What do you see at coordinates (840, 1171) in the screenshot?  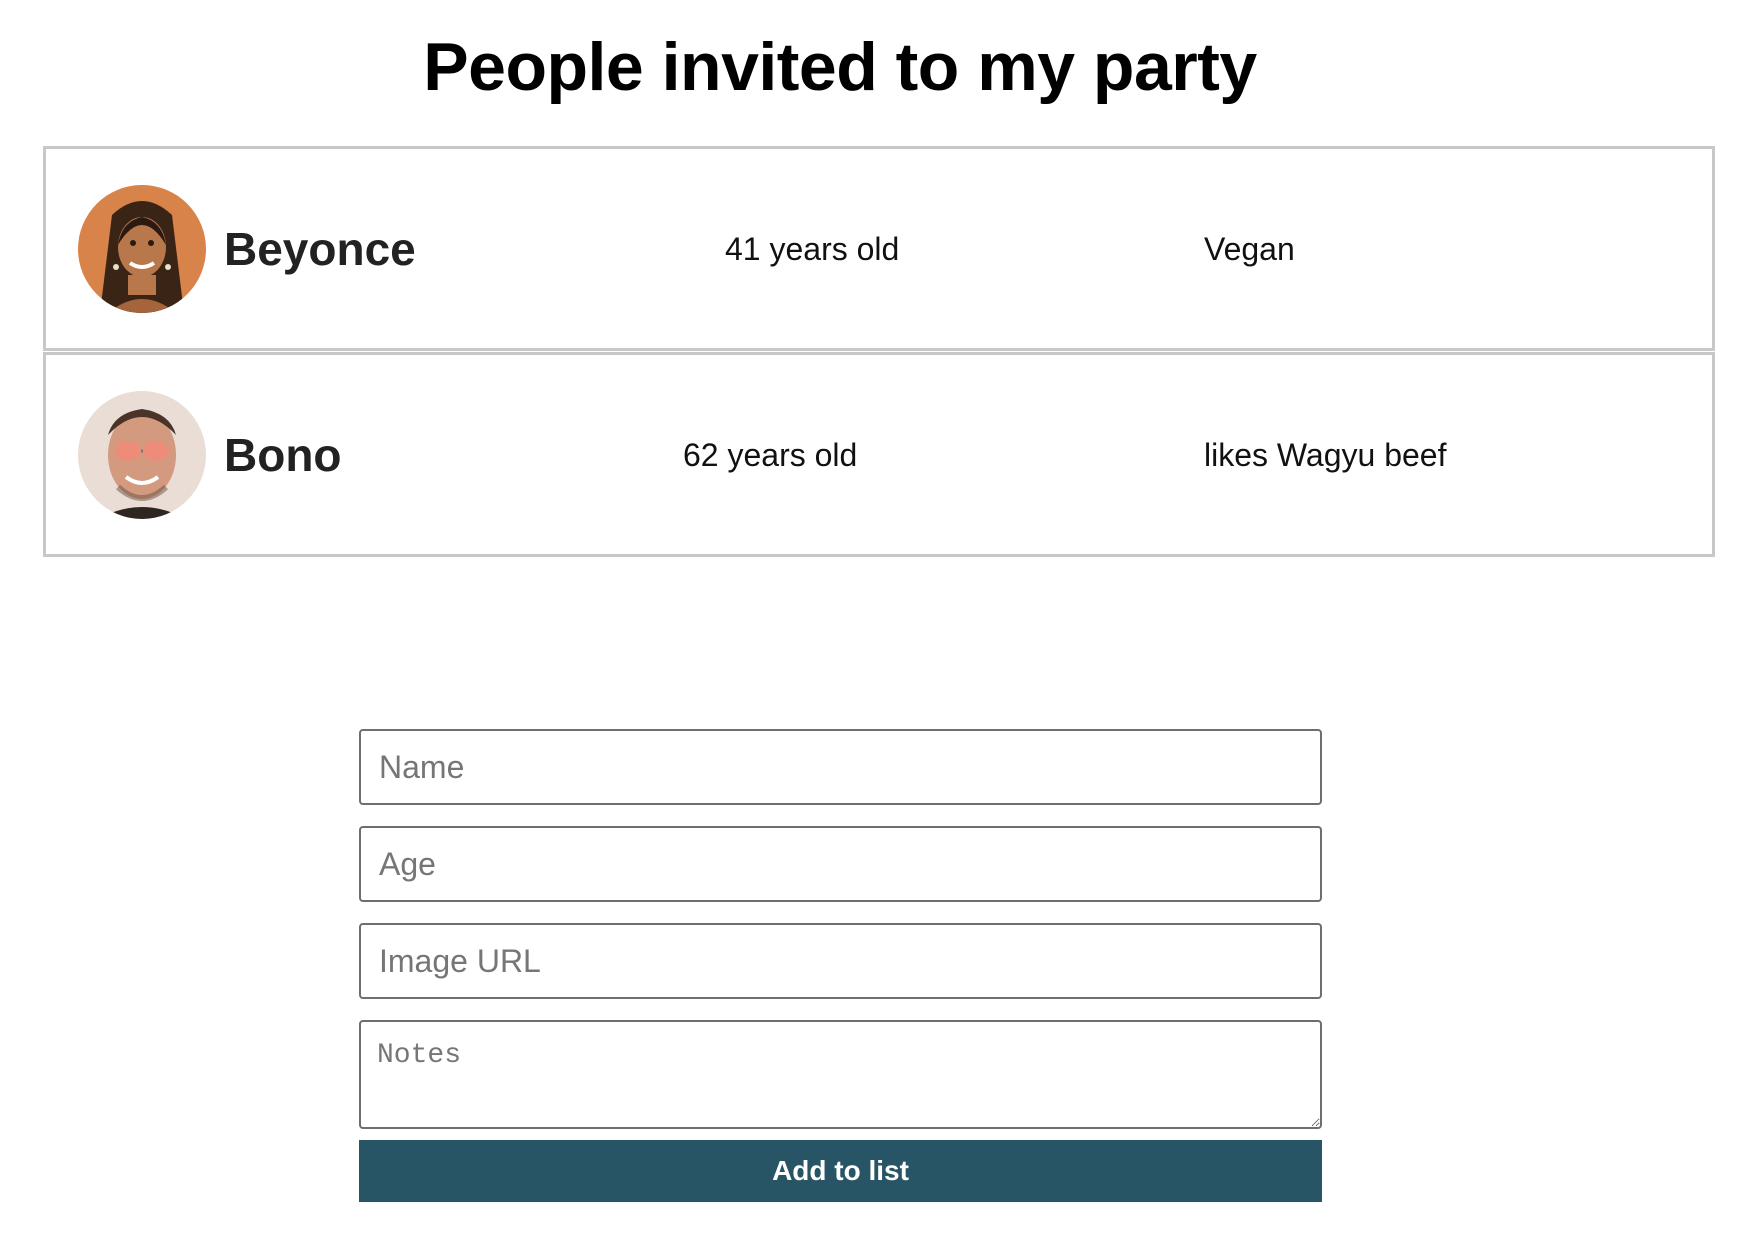 I see `add-to-list-button: Add to list` at bounding box center [840, 1171].